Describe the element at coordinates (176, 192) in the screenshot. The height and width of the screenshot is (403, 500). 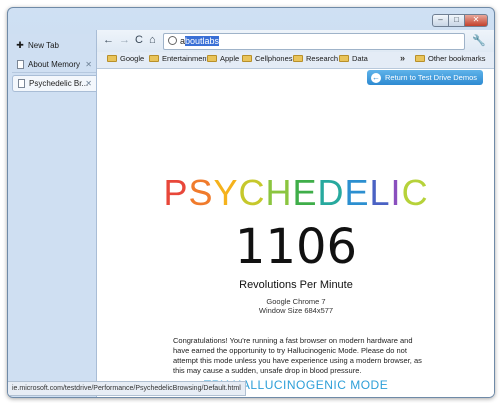
I see `title-letter: P` at that location.